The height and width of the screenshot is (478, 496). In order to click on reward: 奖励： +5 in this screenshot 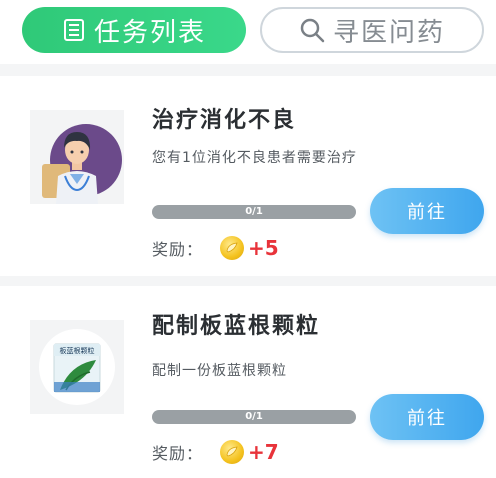, I will do `click(215, 248)`.